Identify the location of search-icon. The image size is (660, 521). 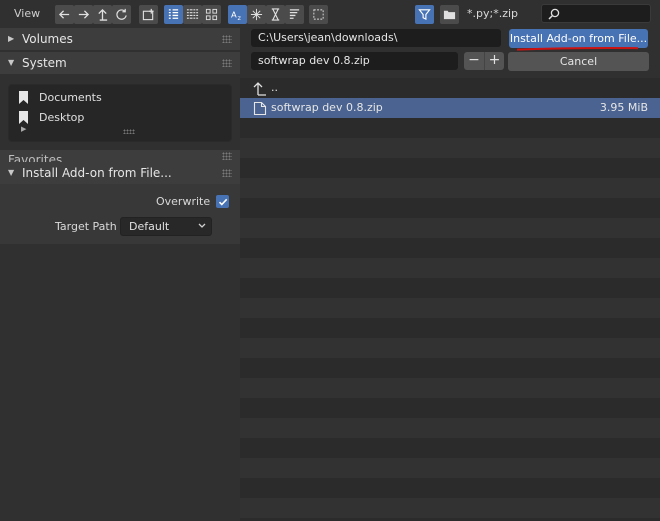
(554, 14).